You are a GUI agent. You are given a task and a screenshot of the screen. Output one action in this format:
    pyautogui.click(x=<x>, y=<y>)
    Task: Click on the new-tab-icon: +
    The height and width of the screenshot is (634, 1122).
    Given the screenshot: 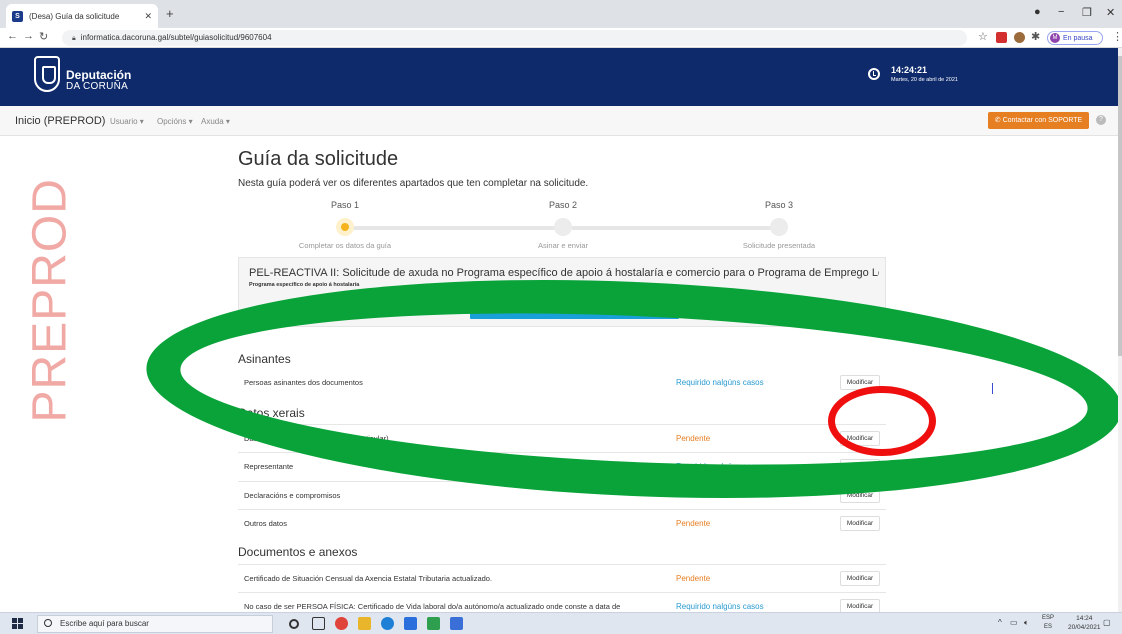 What is the action you would take?
    pyautogui.click(x=170, y=13)
    